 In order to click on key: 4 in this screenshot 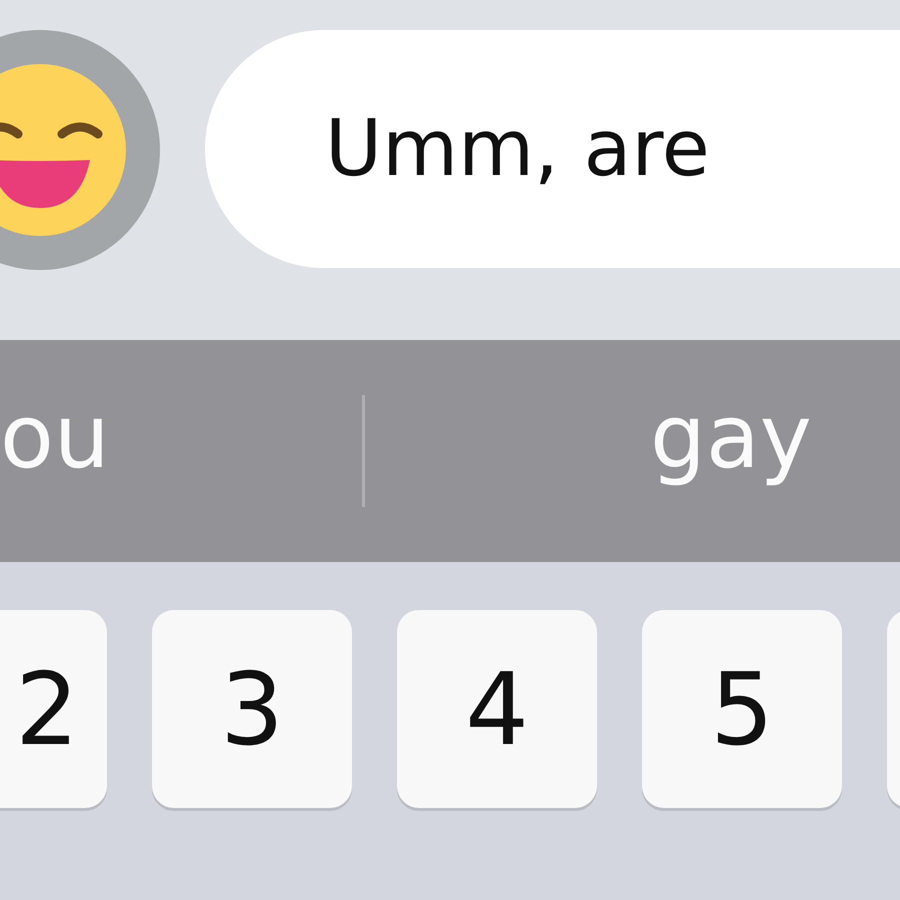, I will do `click(497, 709)`.